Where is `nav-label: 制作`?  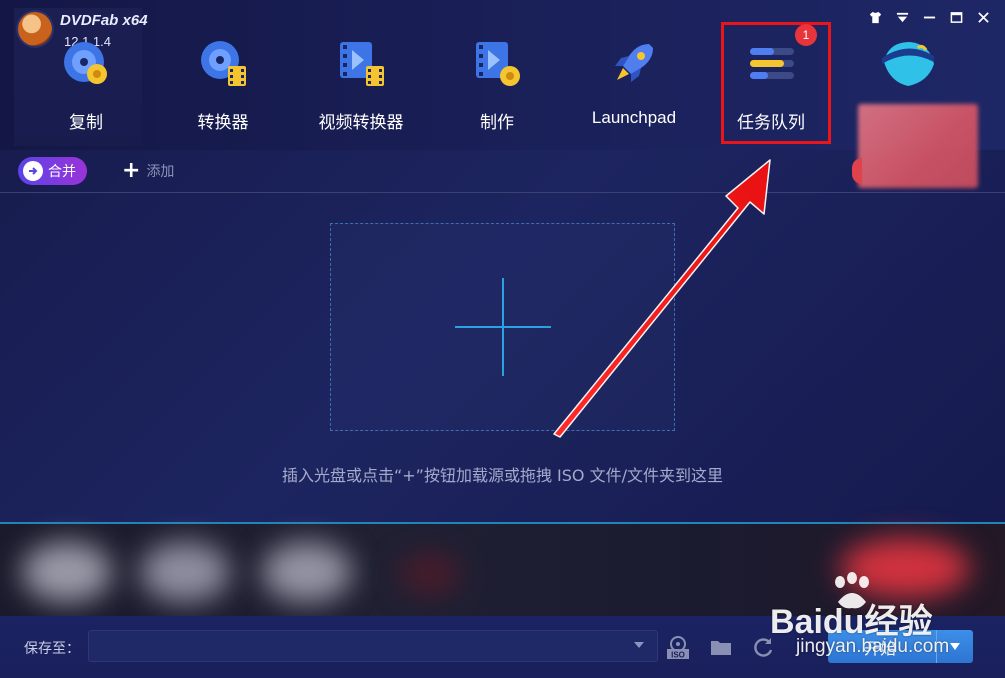
nav-label: 制作 is located at coordinates (497, 123).